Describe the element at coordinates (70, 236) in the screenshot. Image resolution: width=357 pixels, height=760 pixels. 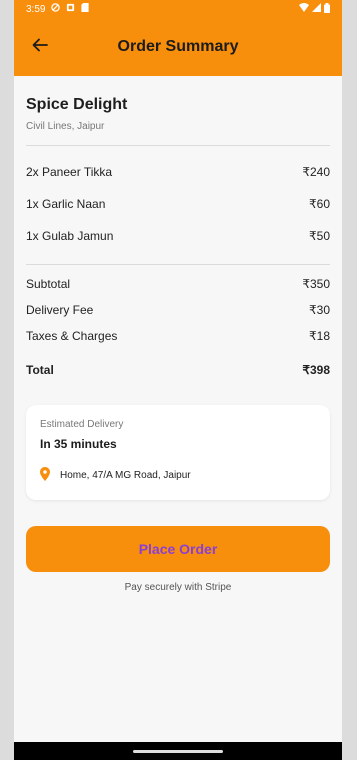
I see `item-name: 1x Gulab Jamun` at that location.